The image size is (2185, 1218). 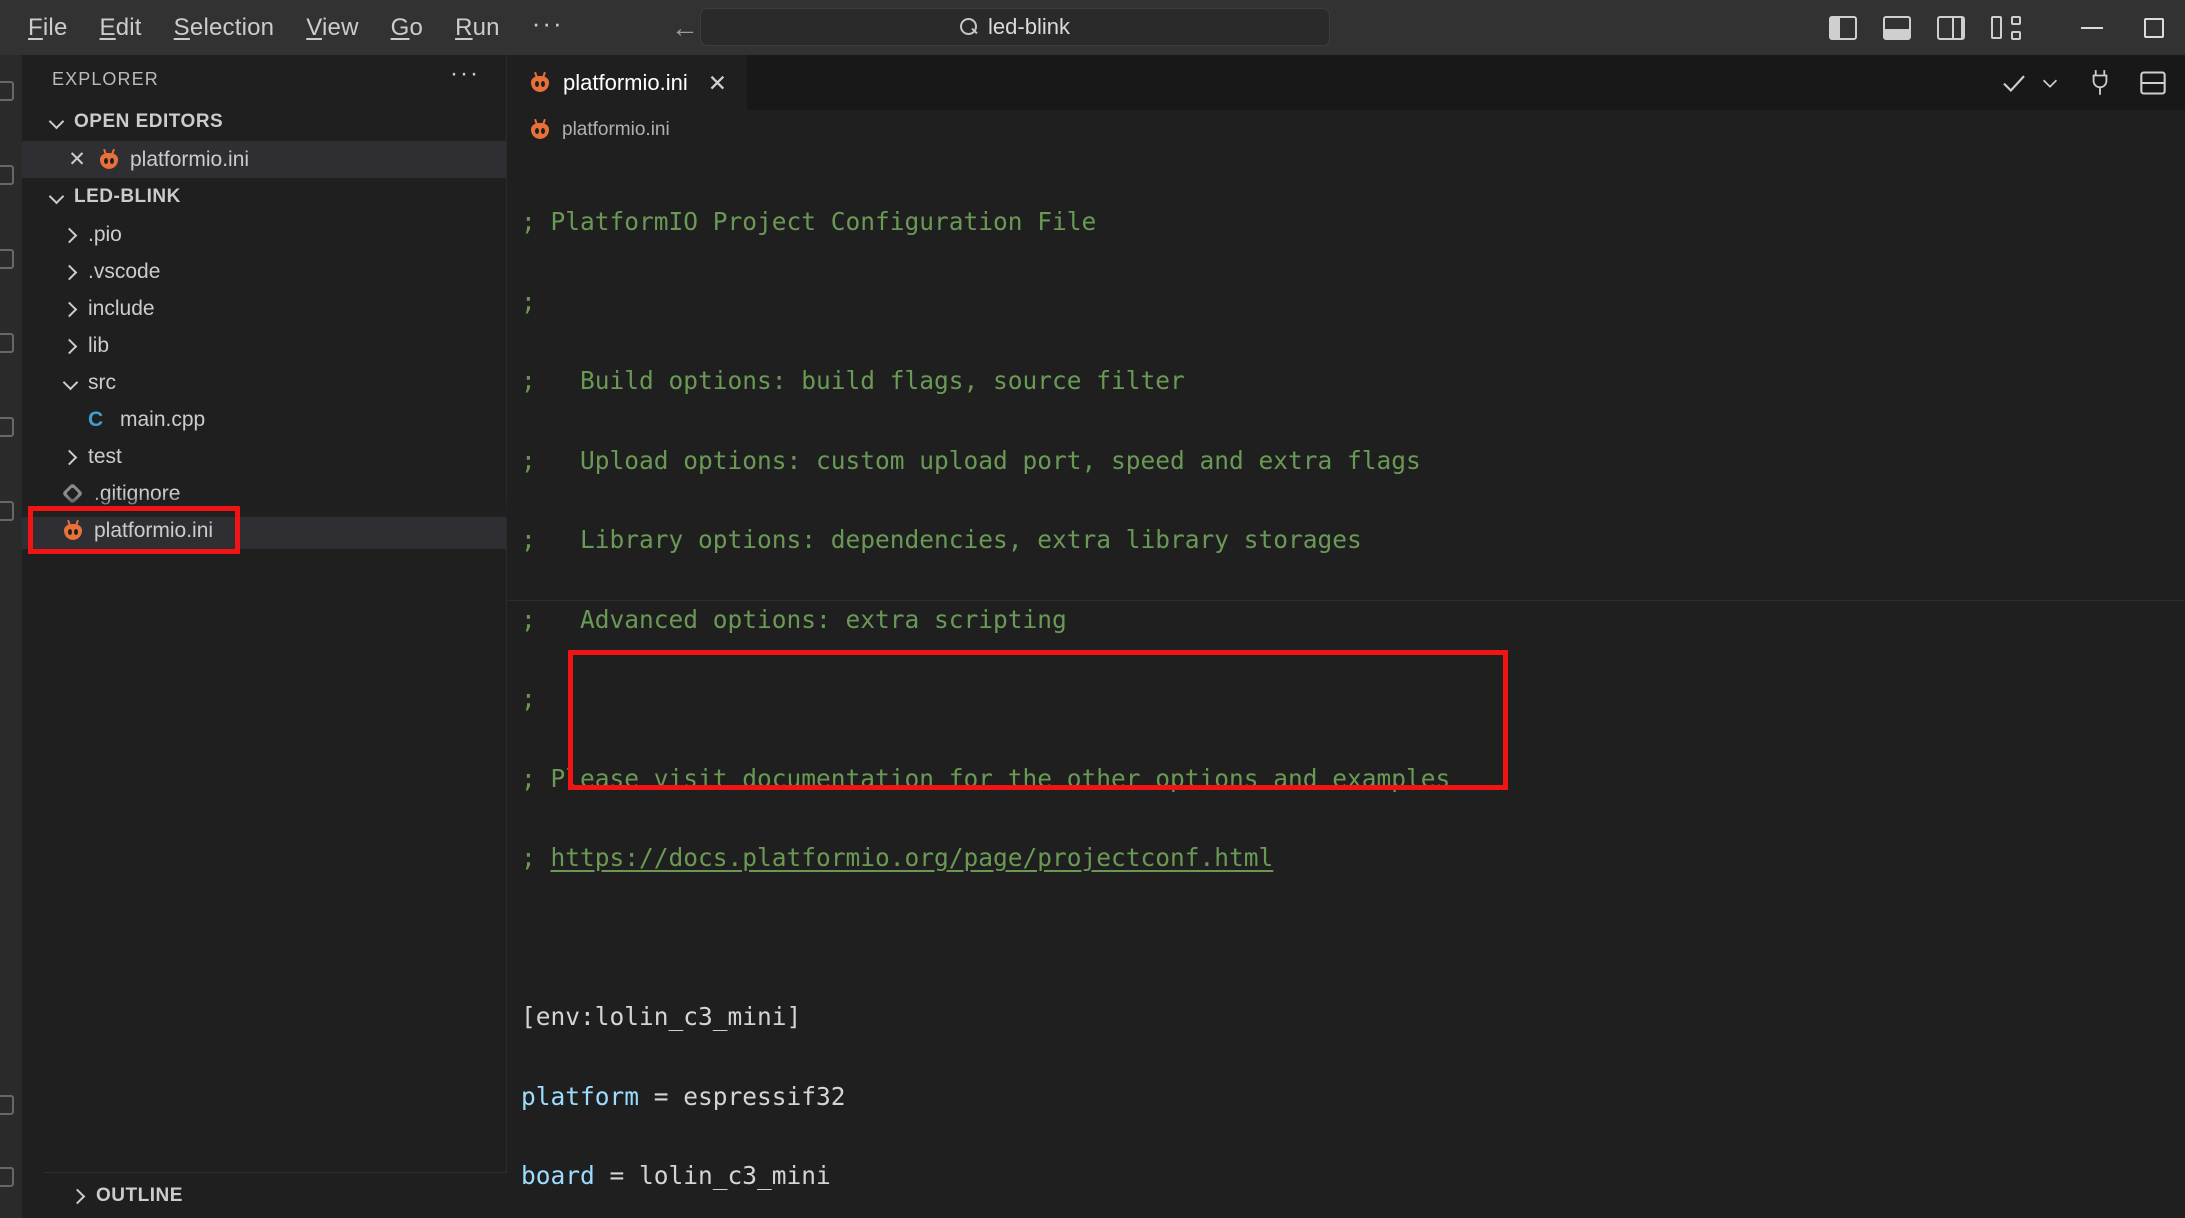 I want to click on window-controls, so click(x=2123, y=27).